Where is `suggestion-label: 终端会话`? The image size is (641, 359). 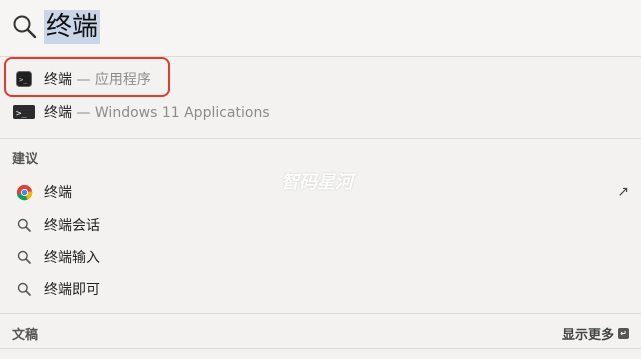 suggestion-label: 终端会话 is located at coordinates (72, 226).